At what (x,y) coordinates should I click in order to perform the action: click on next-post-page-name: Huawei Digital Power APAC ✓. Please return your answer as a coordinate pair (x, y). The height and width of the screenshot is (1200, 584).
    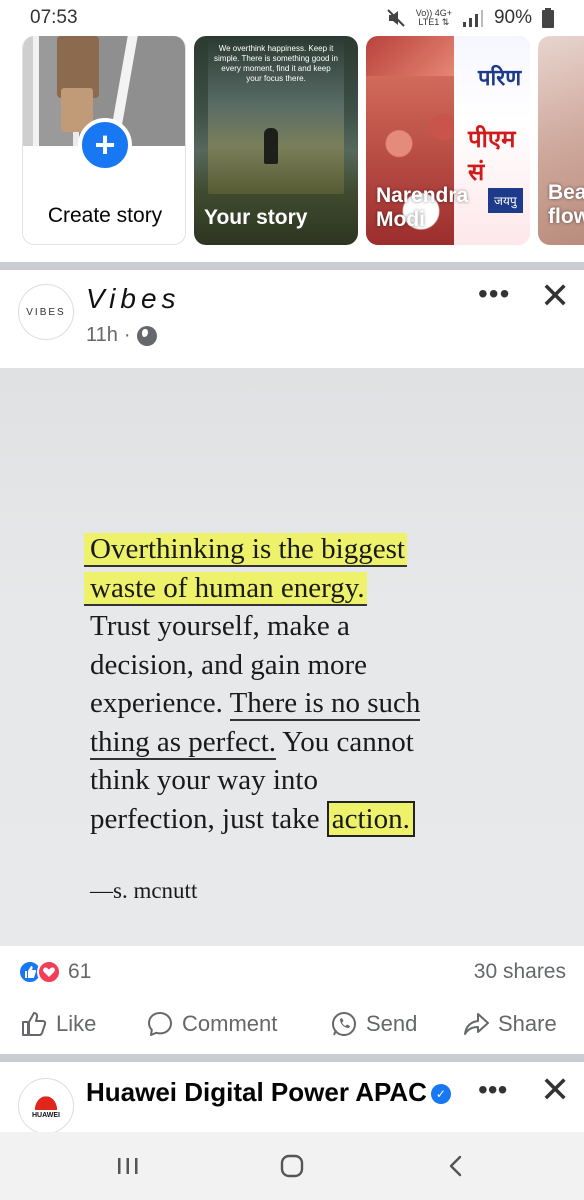
    Looking at the image, I should click on (276, 1092).